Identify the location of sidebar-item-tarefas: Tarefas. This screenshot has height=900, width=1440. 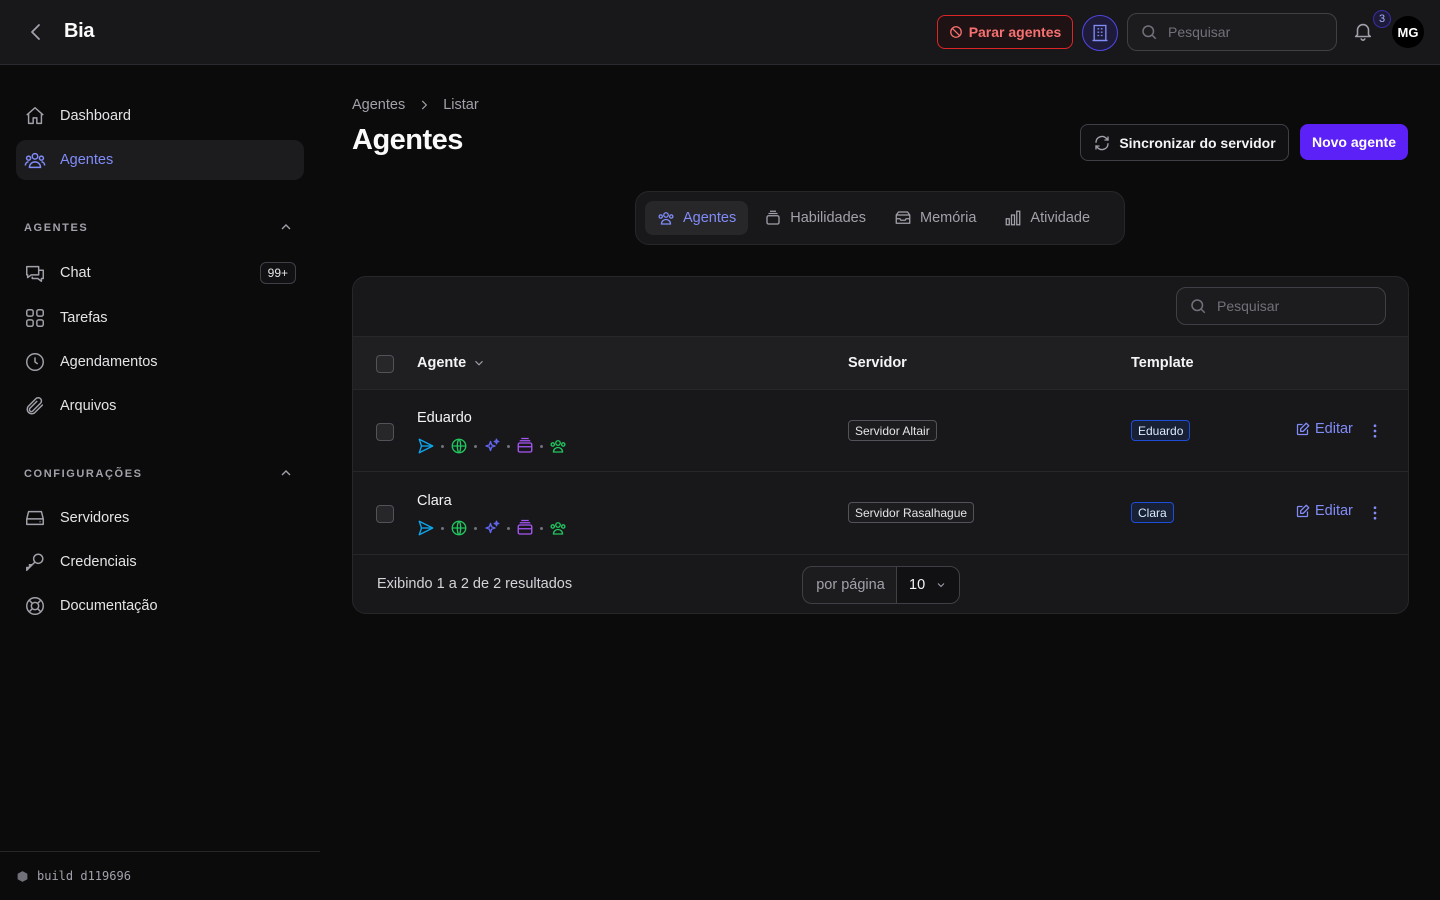
(160, 318).